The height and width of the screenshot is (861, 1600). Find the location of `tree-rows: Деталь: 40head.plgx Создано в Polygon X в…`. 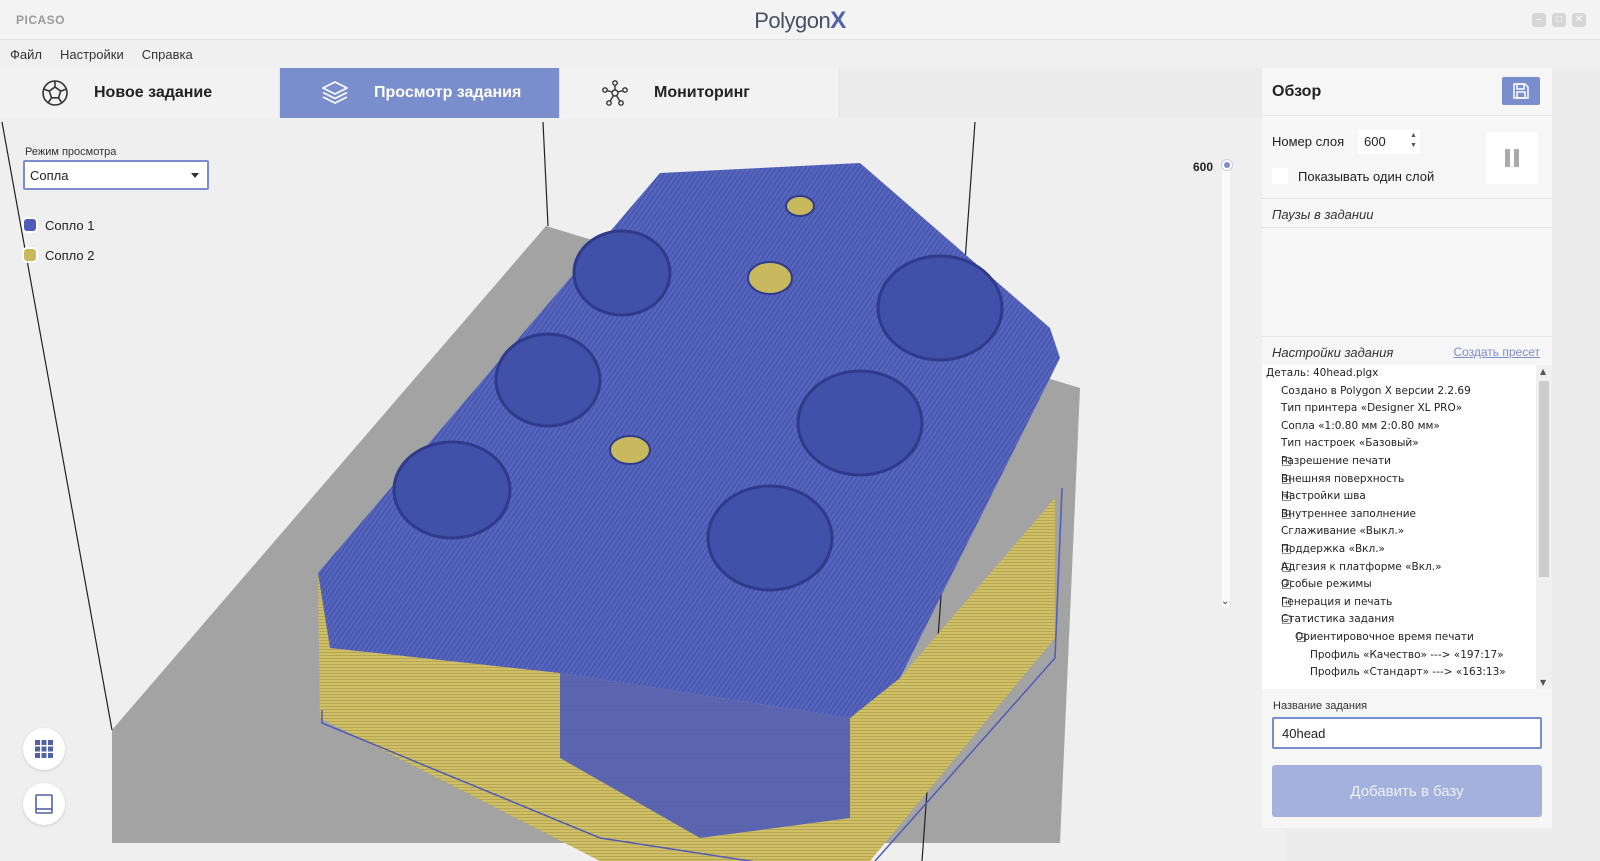

tree-rows: Деталь: 40head.plgx Создано в Polygon X в… is located at coordinates (1407, 523).